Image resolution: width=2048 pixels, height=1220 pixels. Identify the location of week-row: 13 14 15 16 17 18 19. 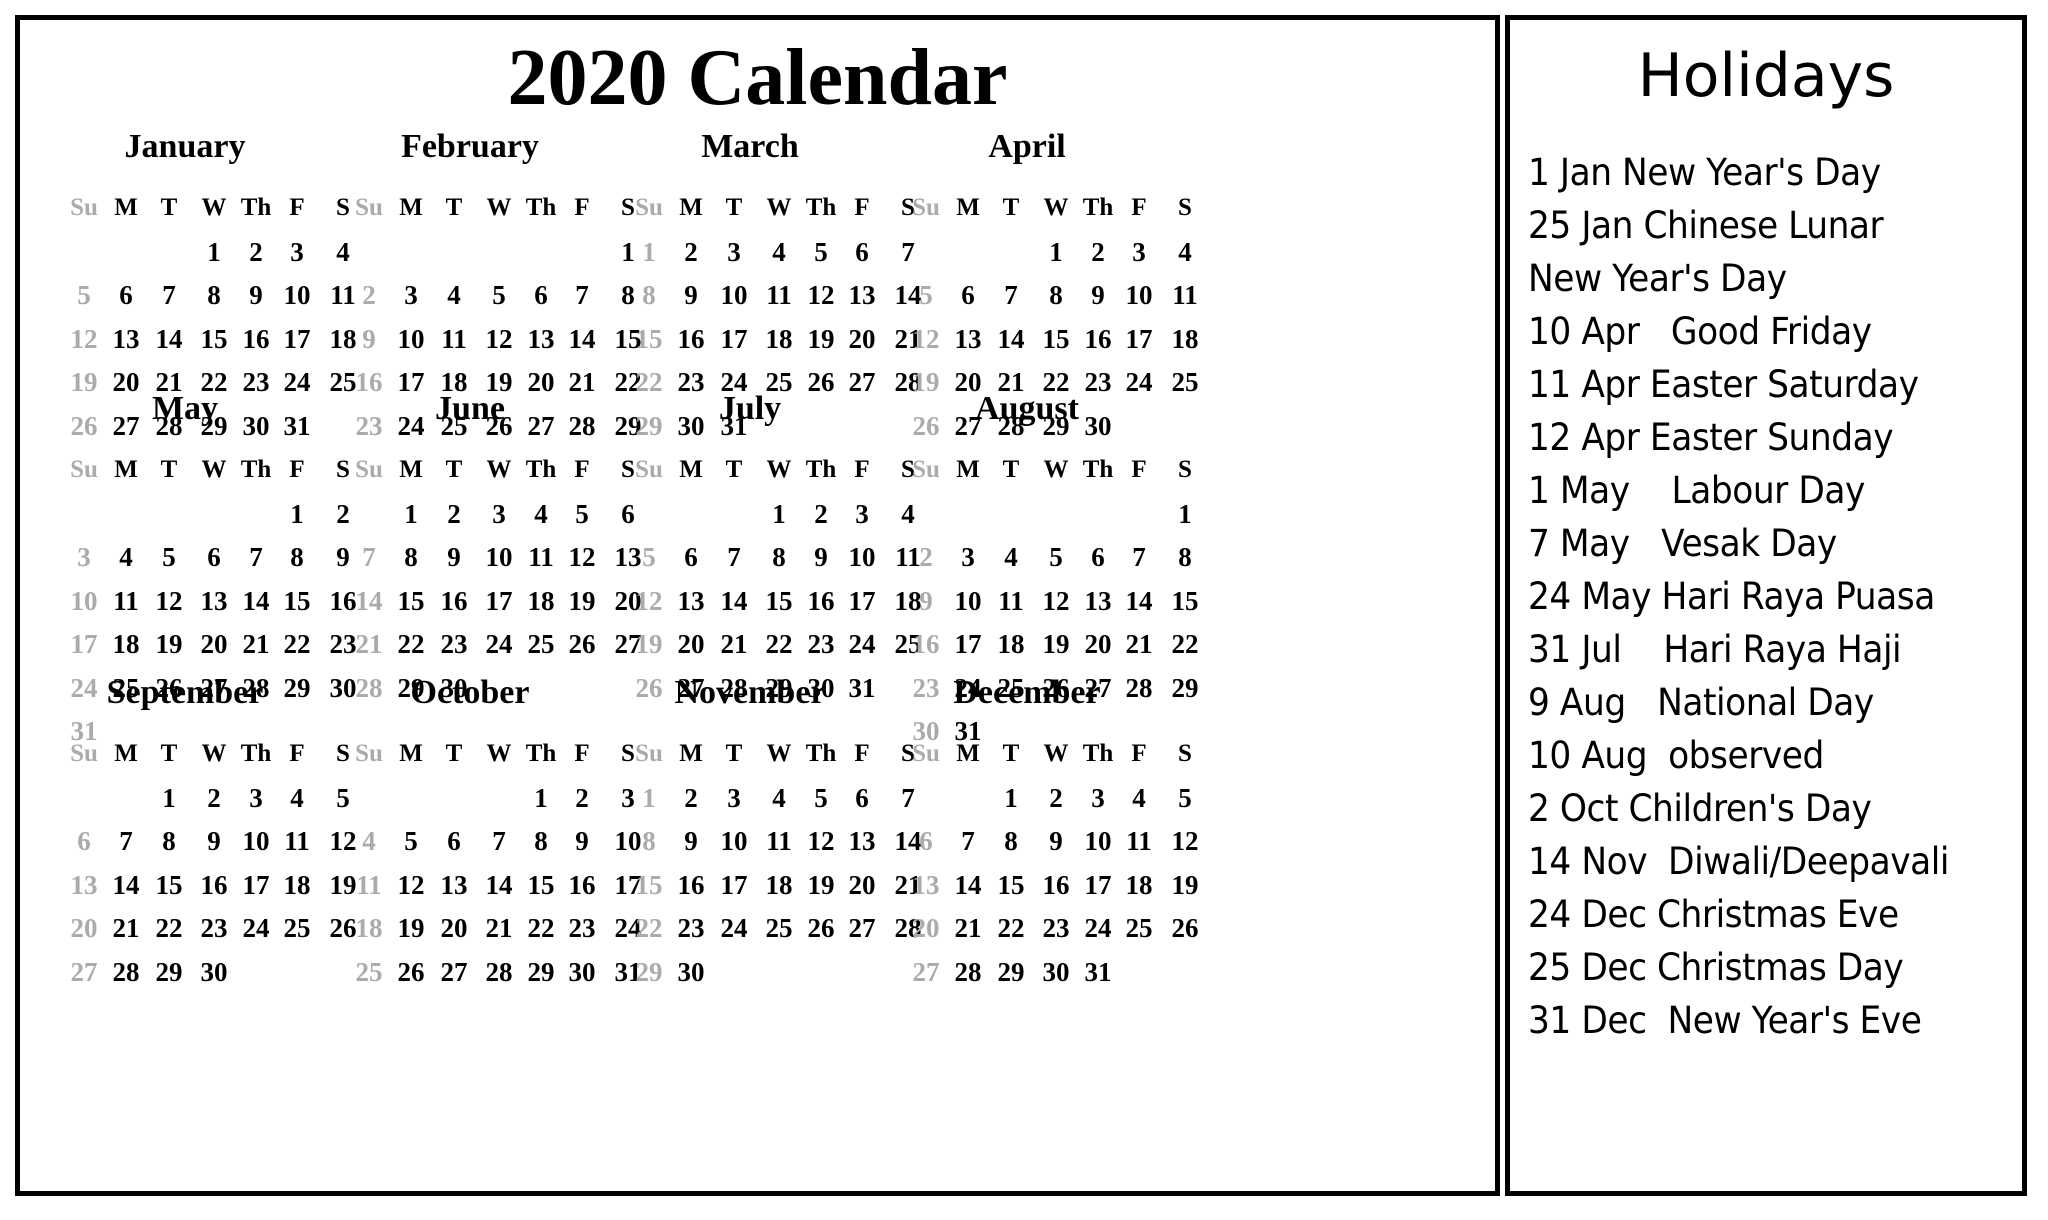
(1047, 892).